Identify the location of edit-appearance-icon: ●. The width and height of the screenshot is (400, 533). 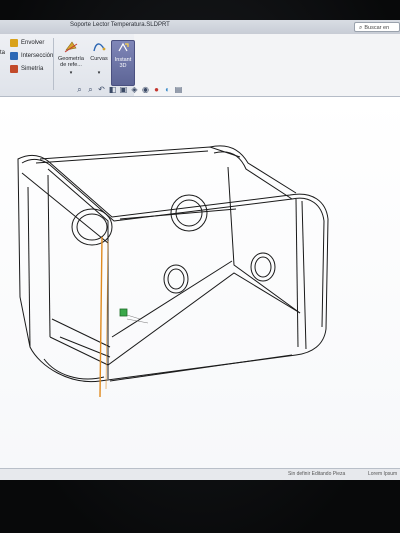
(156, 89).